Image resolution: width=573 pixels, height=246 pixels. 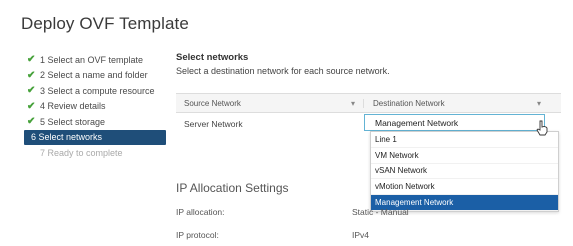 I want to click on source-network-cell: Server Network, so click(x=213, y=124).